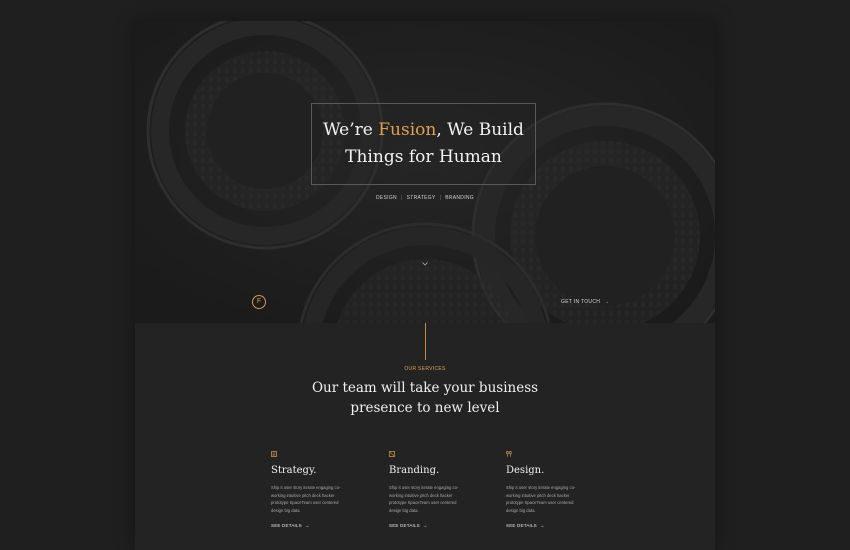 The height and width of the screenshot is (550, 850). I want to click on hero-title-line-1: We’re Fusion, We Build, so click(423, 130).